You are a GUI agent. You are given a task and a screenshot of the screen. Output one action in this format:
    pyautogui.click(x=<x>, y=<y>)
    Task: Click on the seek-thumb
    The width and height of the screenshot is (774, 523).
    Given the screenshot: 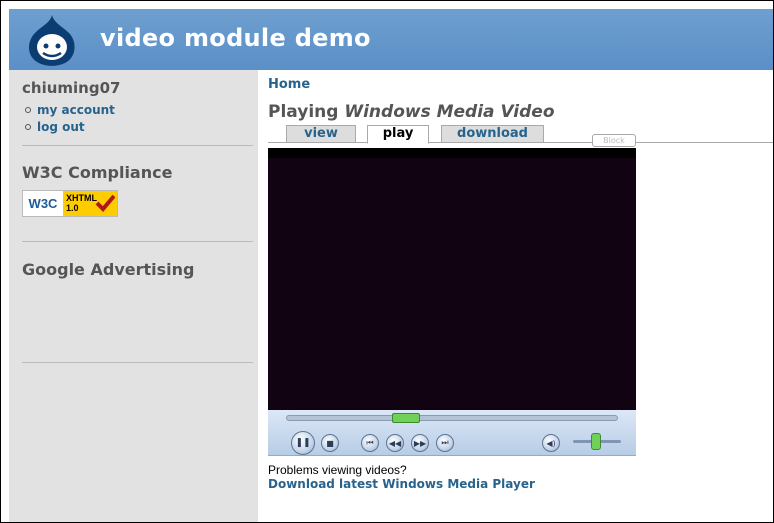 What is the action you would take?
    pyautogui.click(x=406, y=418)
    